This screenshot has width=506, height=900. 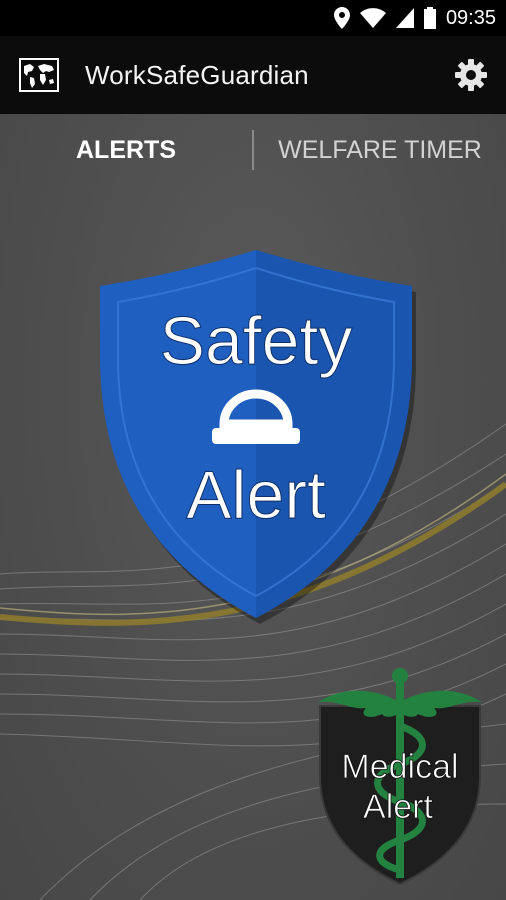 I want to click on tab-bar: ALERTS WELFARE TIMER, so click(x=253, y=150).